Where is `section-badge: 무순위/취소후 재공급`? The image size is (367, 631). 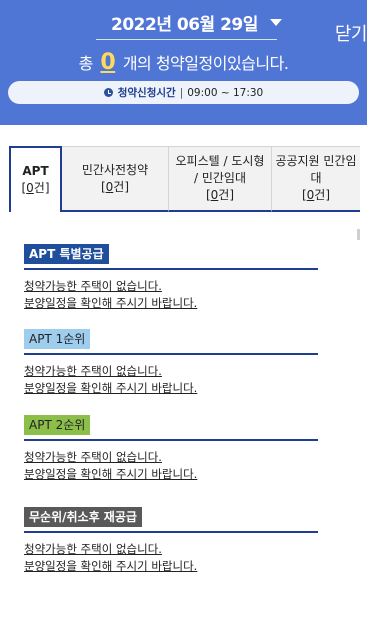
section-badge: 무순위/취소후 재공급 is located at coordinates (83, 517).